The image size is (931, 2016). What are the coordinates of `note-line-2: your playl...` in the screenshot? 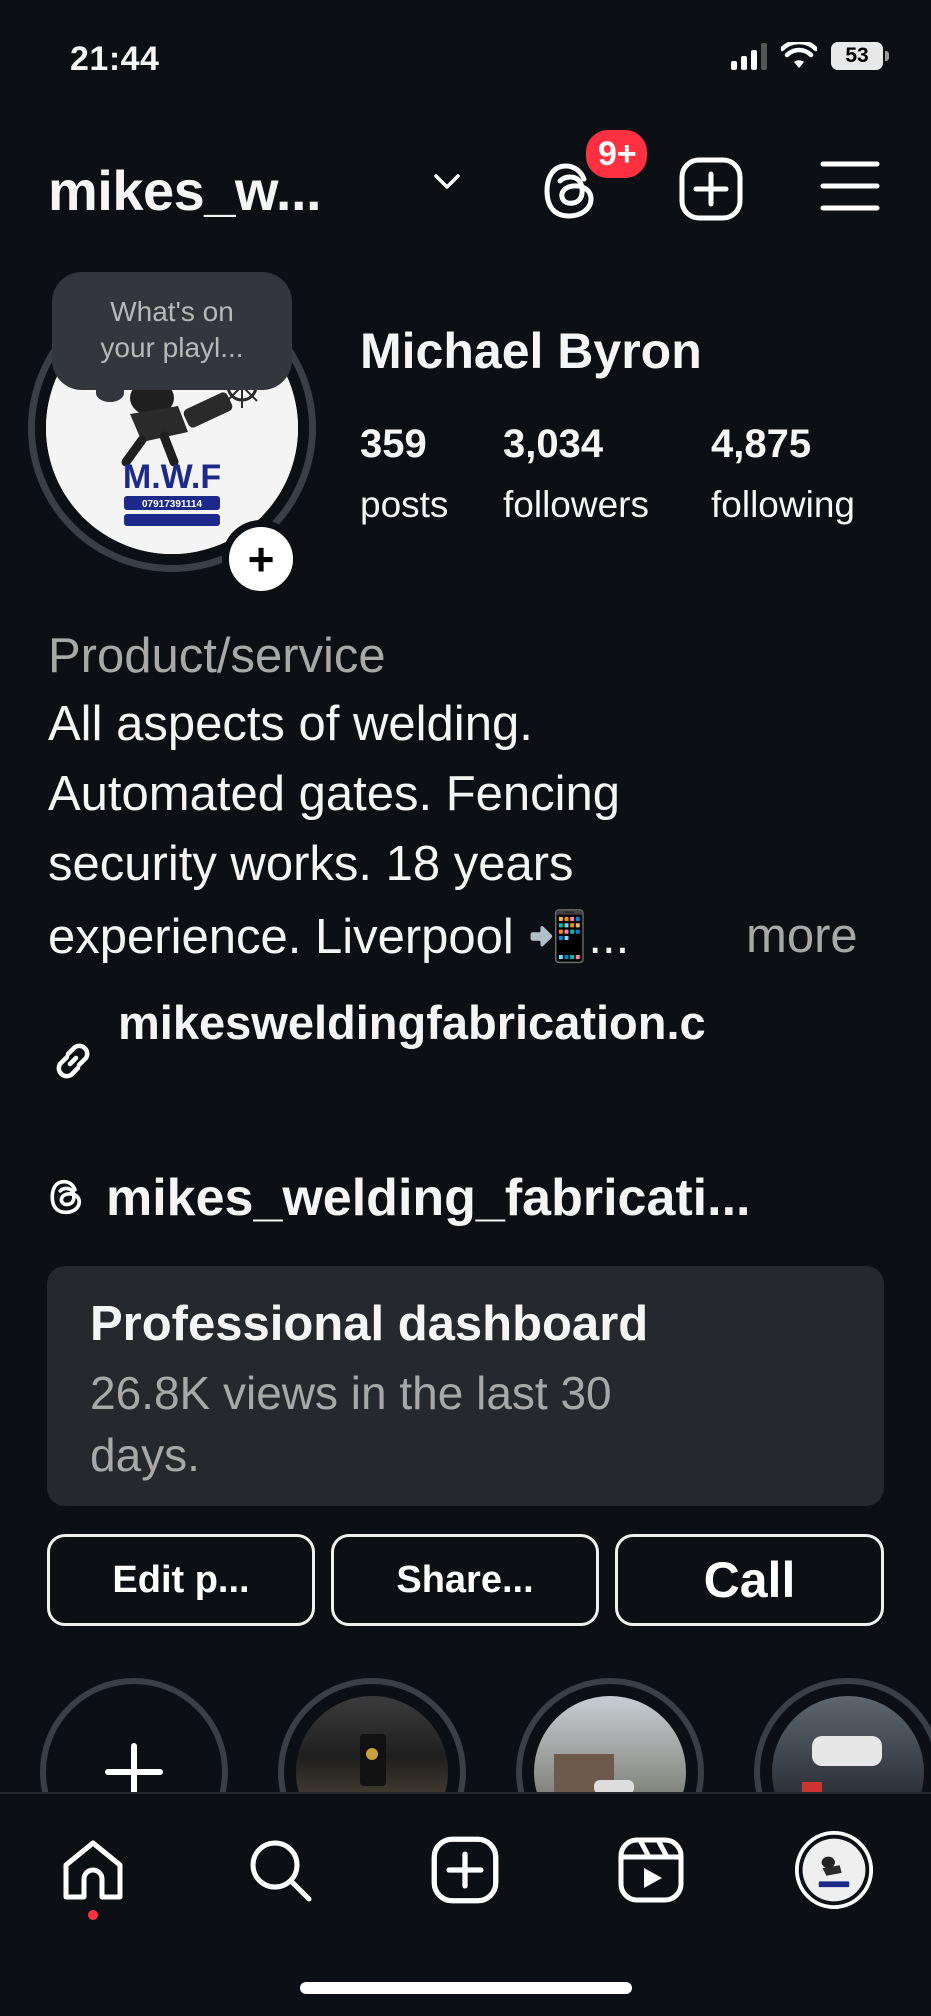 It's located at (172, 347).